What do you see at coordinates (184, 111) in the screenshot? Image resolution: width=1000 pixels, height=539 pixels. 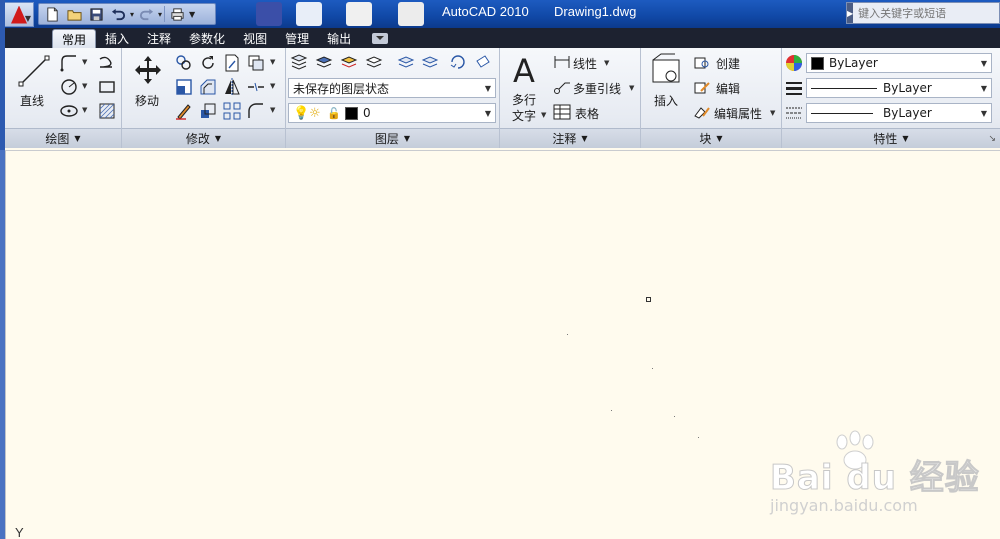 I see `erase-icon` at bounding box center [184, 111].